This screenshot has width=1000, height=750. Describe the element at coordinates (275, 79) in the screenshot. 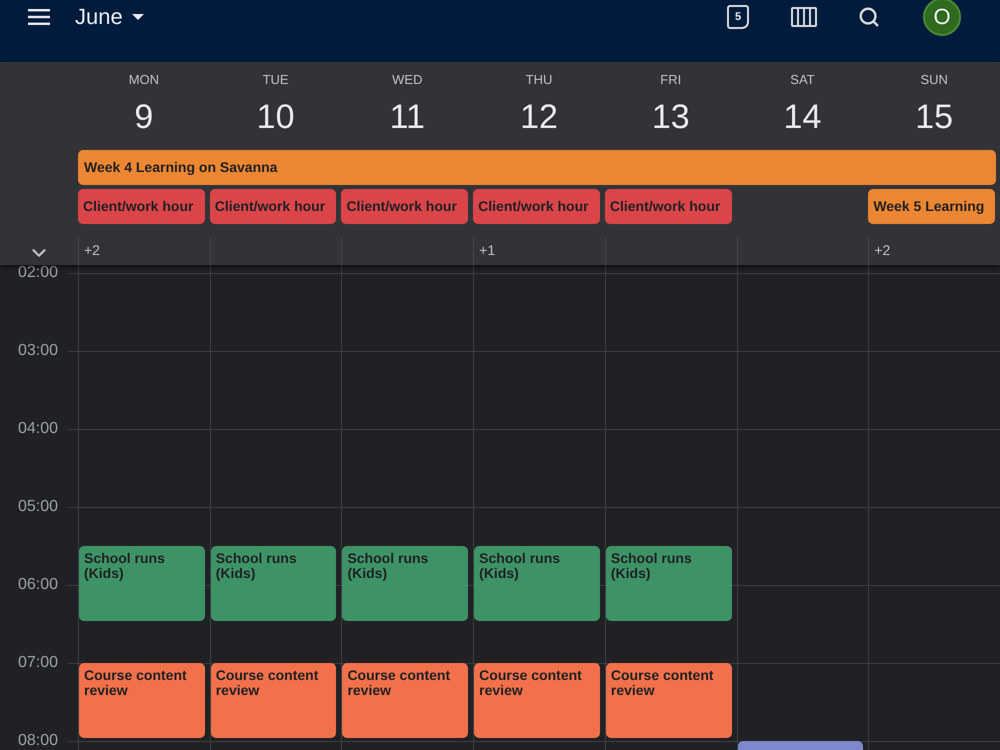

I see `day-name: TUE` at that location.